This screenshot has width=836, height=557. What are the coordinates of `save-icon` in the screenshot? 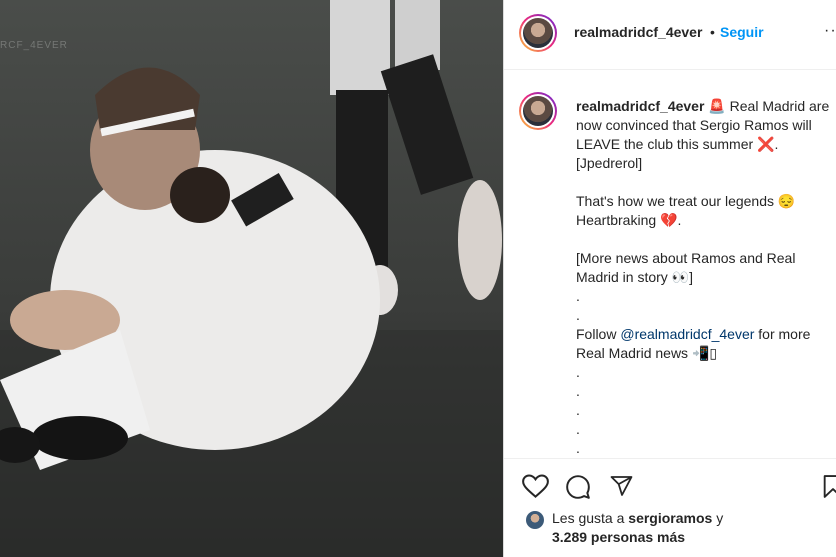 It's located at (829, 486).